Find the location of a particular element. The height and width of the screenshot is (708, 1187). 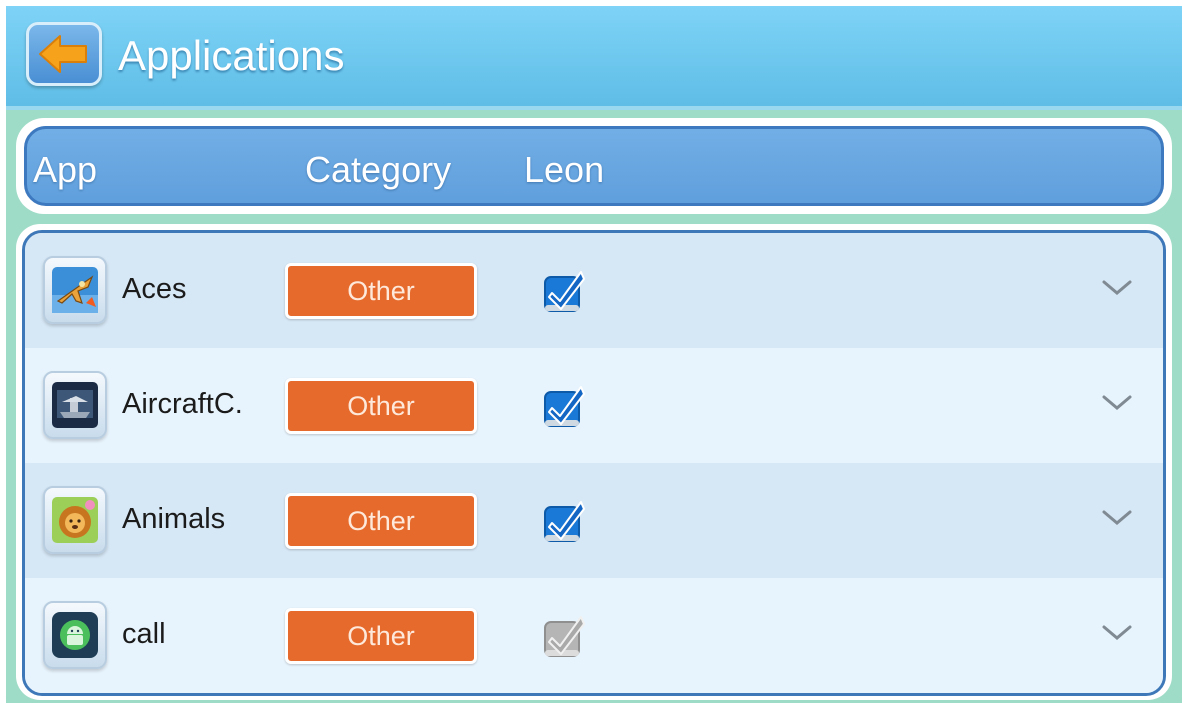

android-call-icon is located at coordinates (75, 635).